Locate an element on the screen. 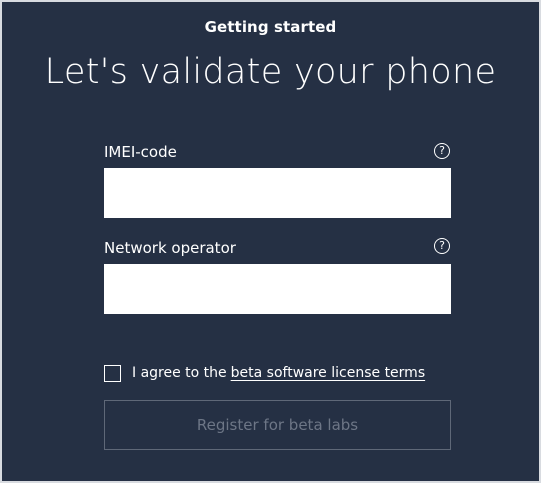 Image resolution: width=541 pixels, height=483 pixels. network-operator-label: Network operator is located at coordinates (170, 248).